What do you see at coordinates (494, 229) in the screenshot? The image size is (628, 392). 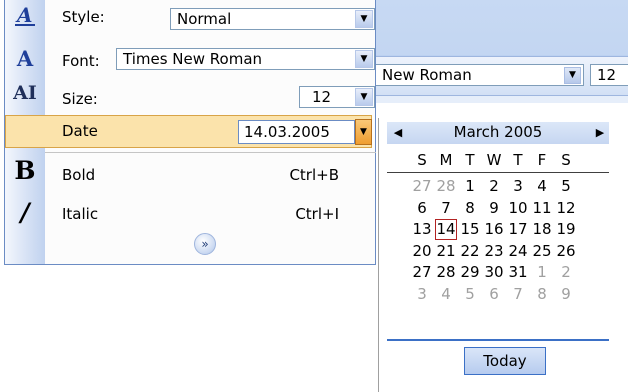 I see `calendar-day: 16` at bounding box center [494, 229].